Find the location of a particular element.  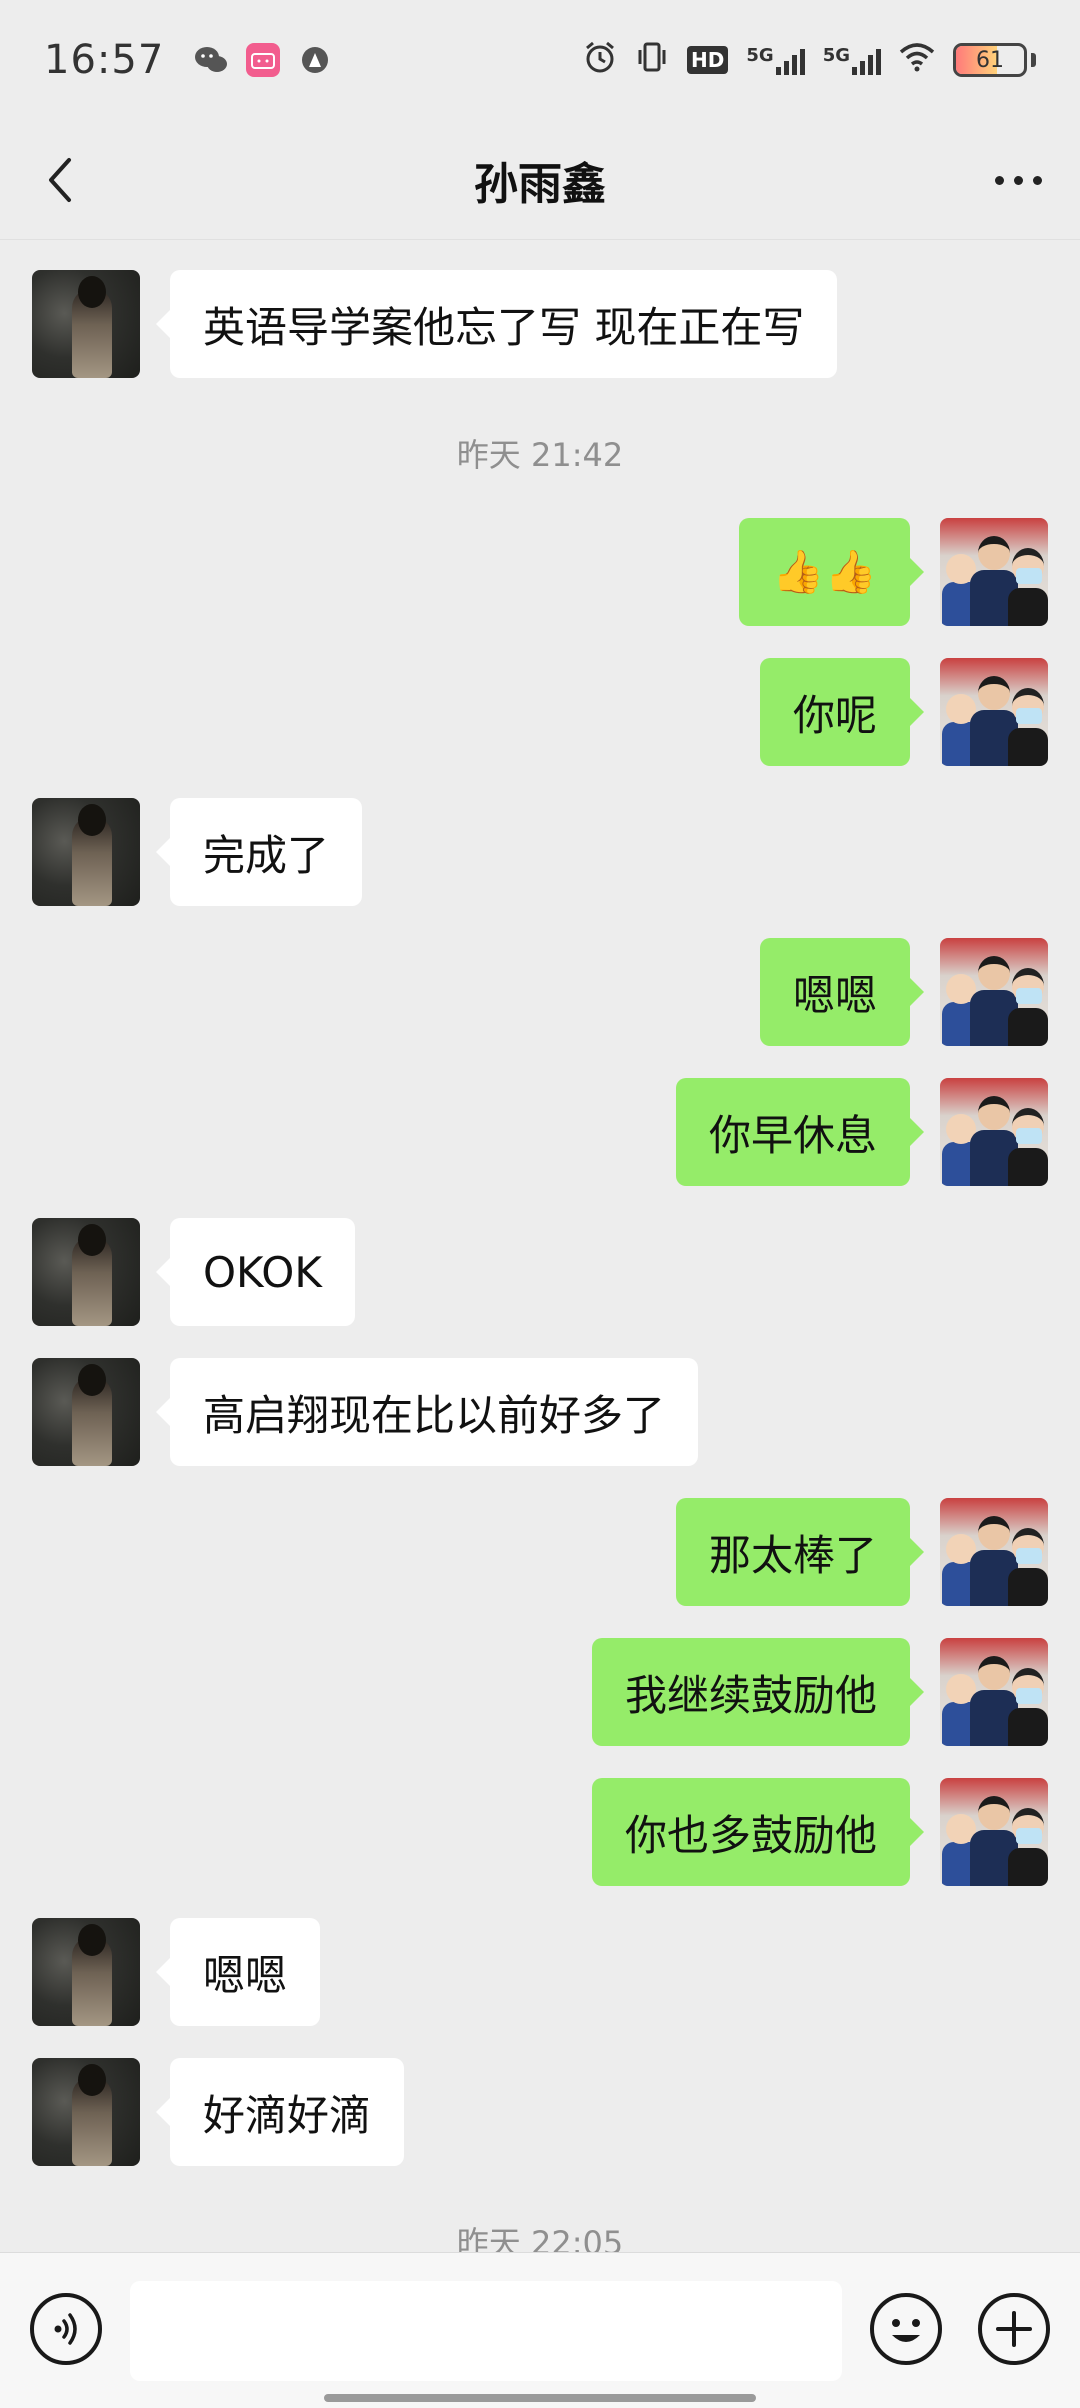

hd-icon: HD is located at coordinates (708, 60).